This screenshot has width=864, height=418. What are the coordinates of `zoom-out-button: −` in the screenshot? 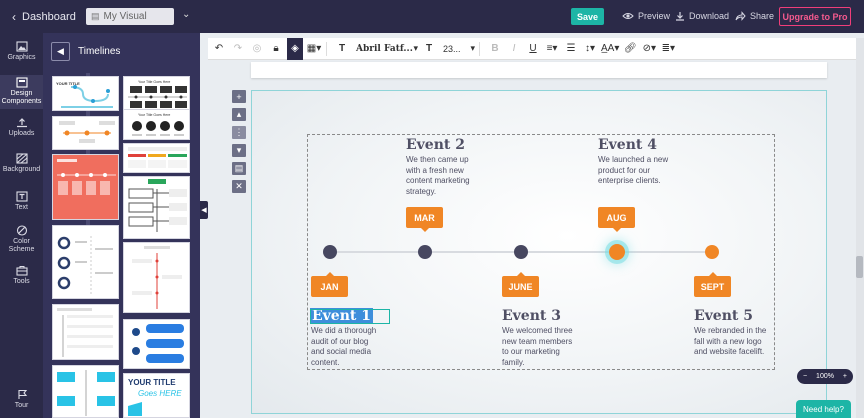 It's located at (805, 376).